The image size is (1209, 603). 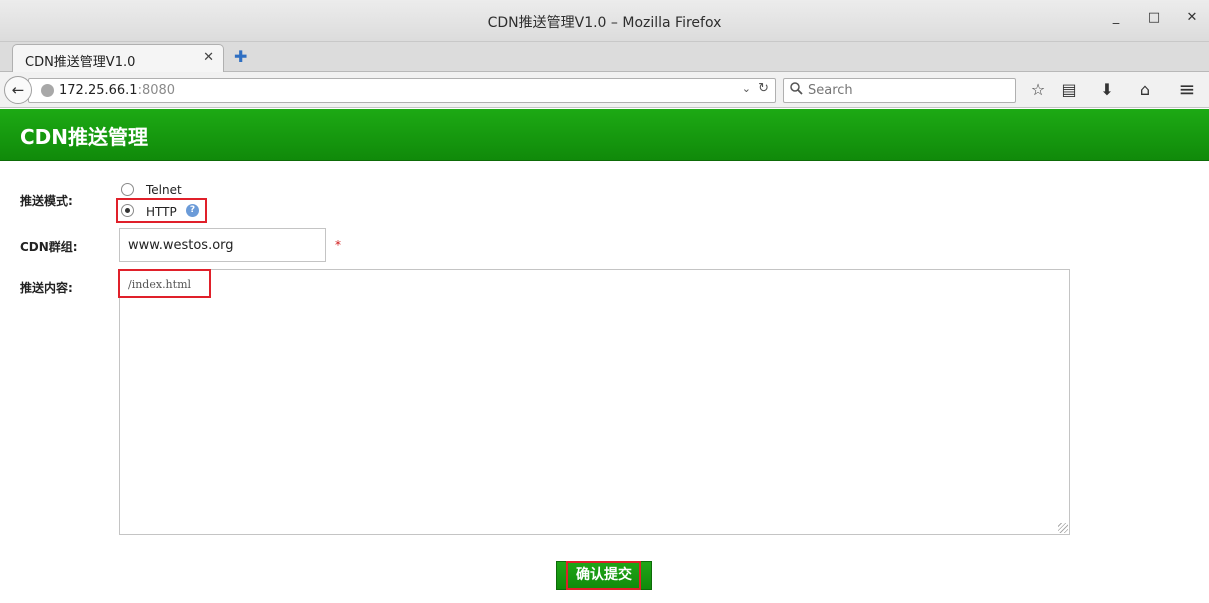 What do you see at coordinates (46, 201) in the screenshot?
I see `push-mode-label: 推送模式:` at bounding box center [46, 201].